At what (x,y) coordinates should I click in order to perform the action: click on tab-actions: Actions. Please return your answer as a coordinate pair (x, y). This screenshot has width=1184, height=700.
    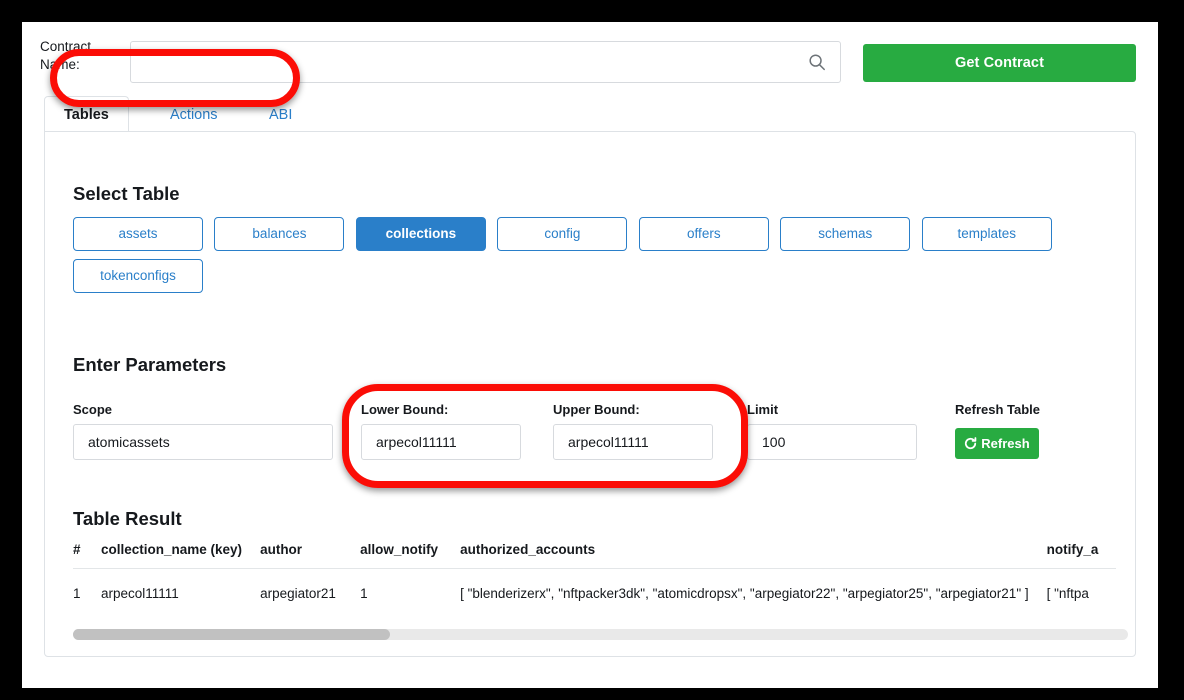
    Looking at the image, I should click on (194, 114).